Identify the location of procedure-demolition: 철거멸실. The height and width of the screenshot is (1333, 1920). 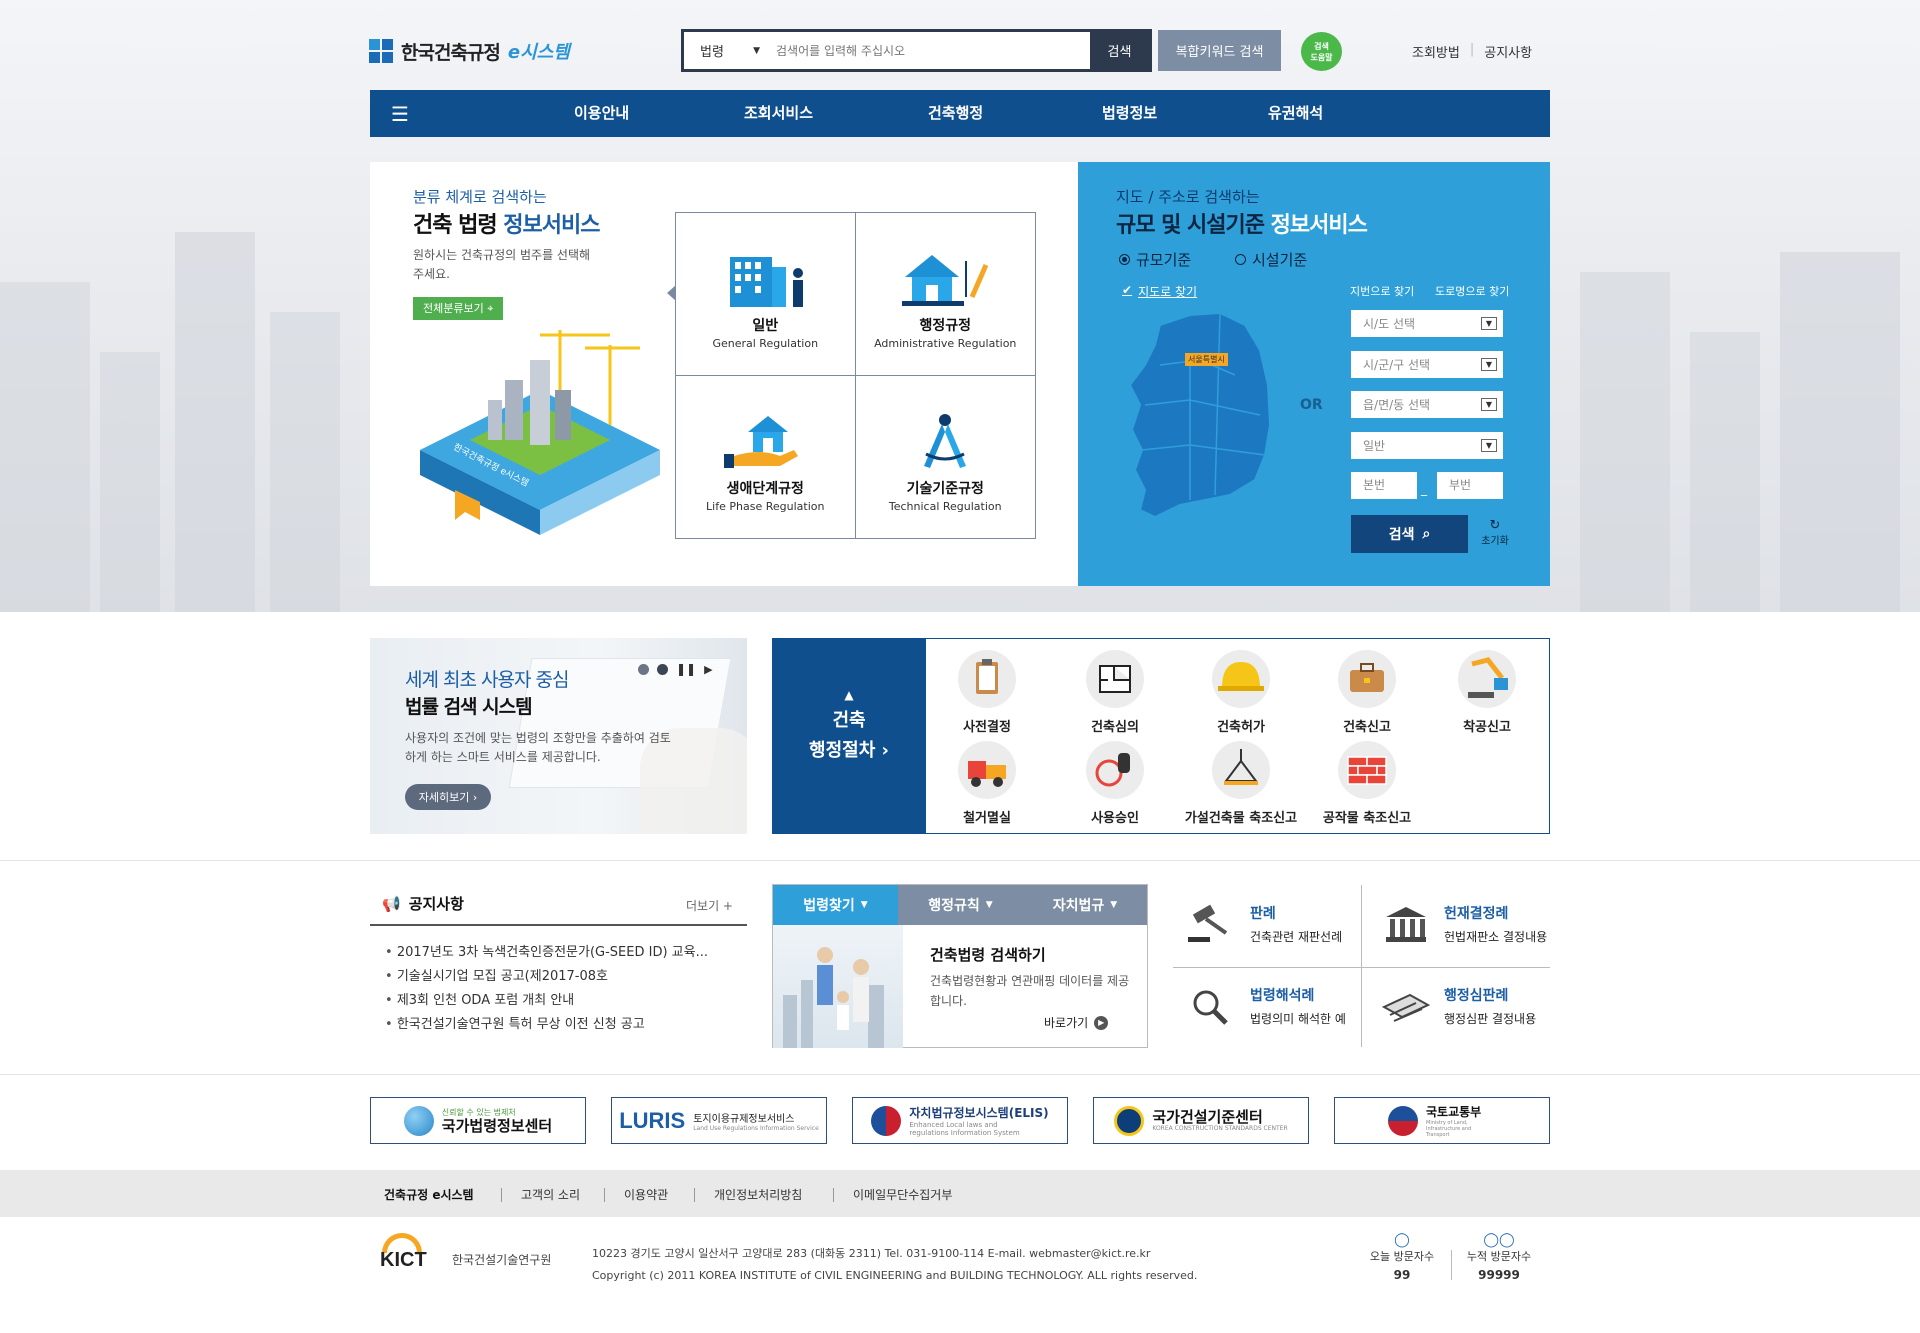
(987, 783).